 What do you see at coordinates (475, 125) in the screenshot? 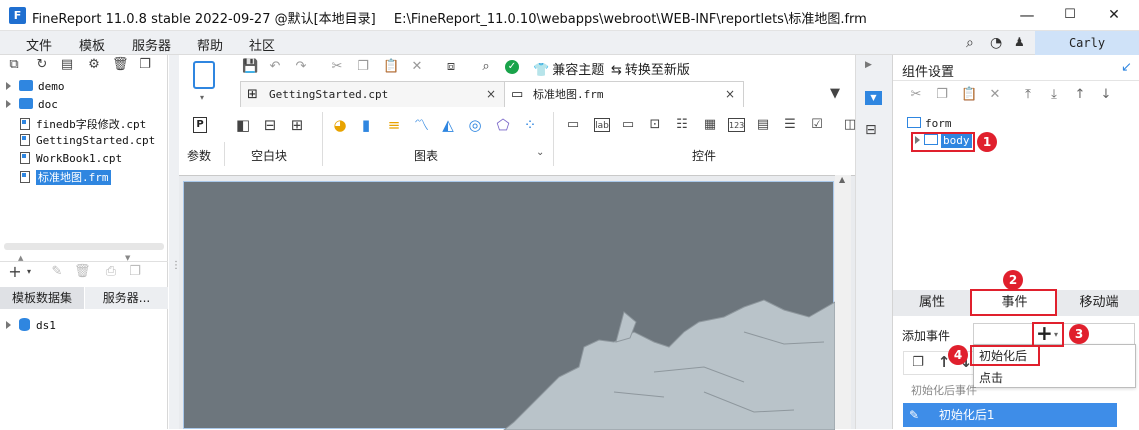
I see `gauge-chart-icon: ◎` at bounding box center [475, 125].